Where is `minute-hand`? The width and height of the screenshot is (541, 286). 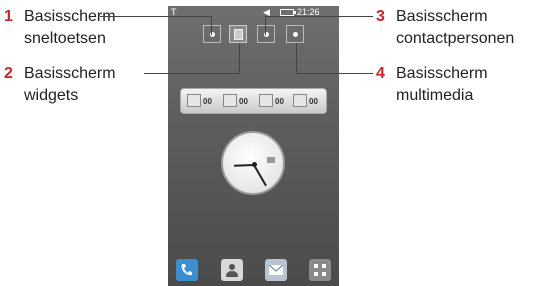 minute-hand is located at coordinates (260, 175).